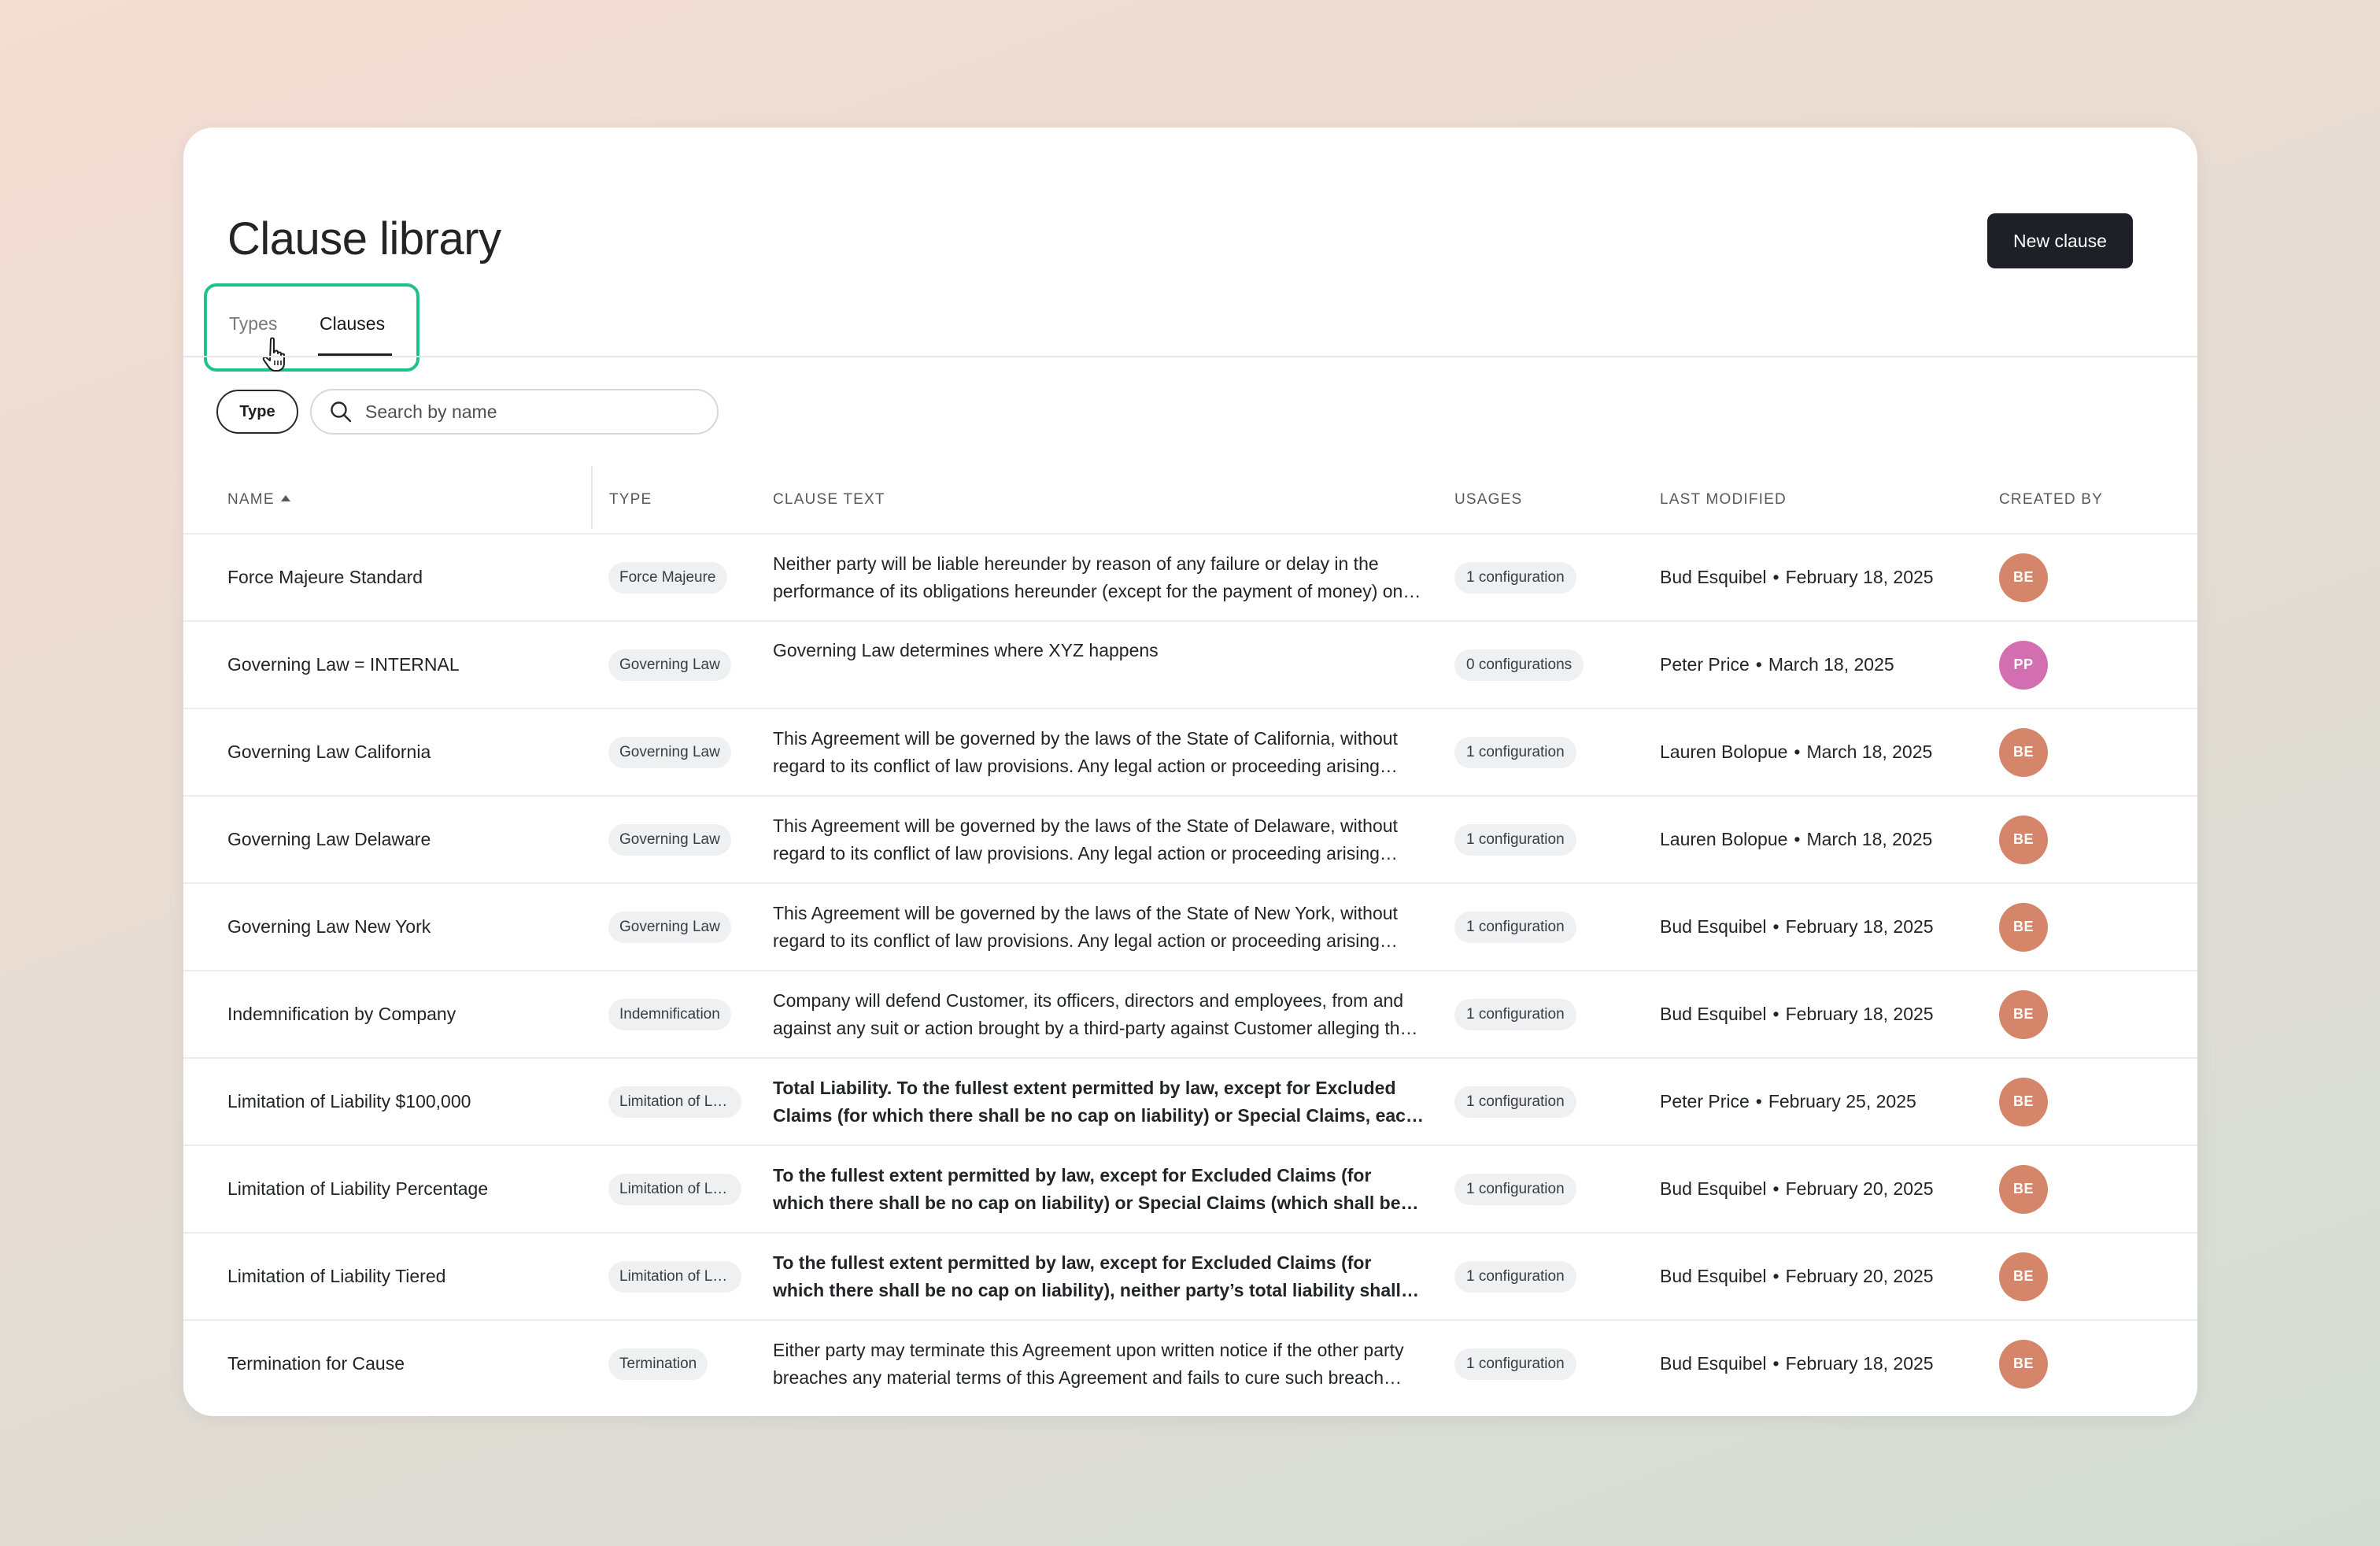 The height and width of the screenshot is (1546, 2380). I want to click on clause-name-text: Indemnification by Company, so click(341, 1014).